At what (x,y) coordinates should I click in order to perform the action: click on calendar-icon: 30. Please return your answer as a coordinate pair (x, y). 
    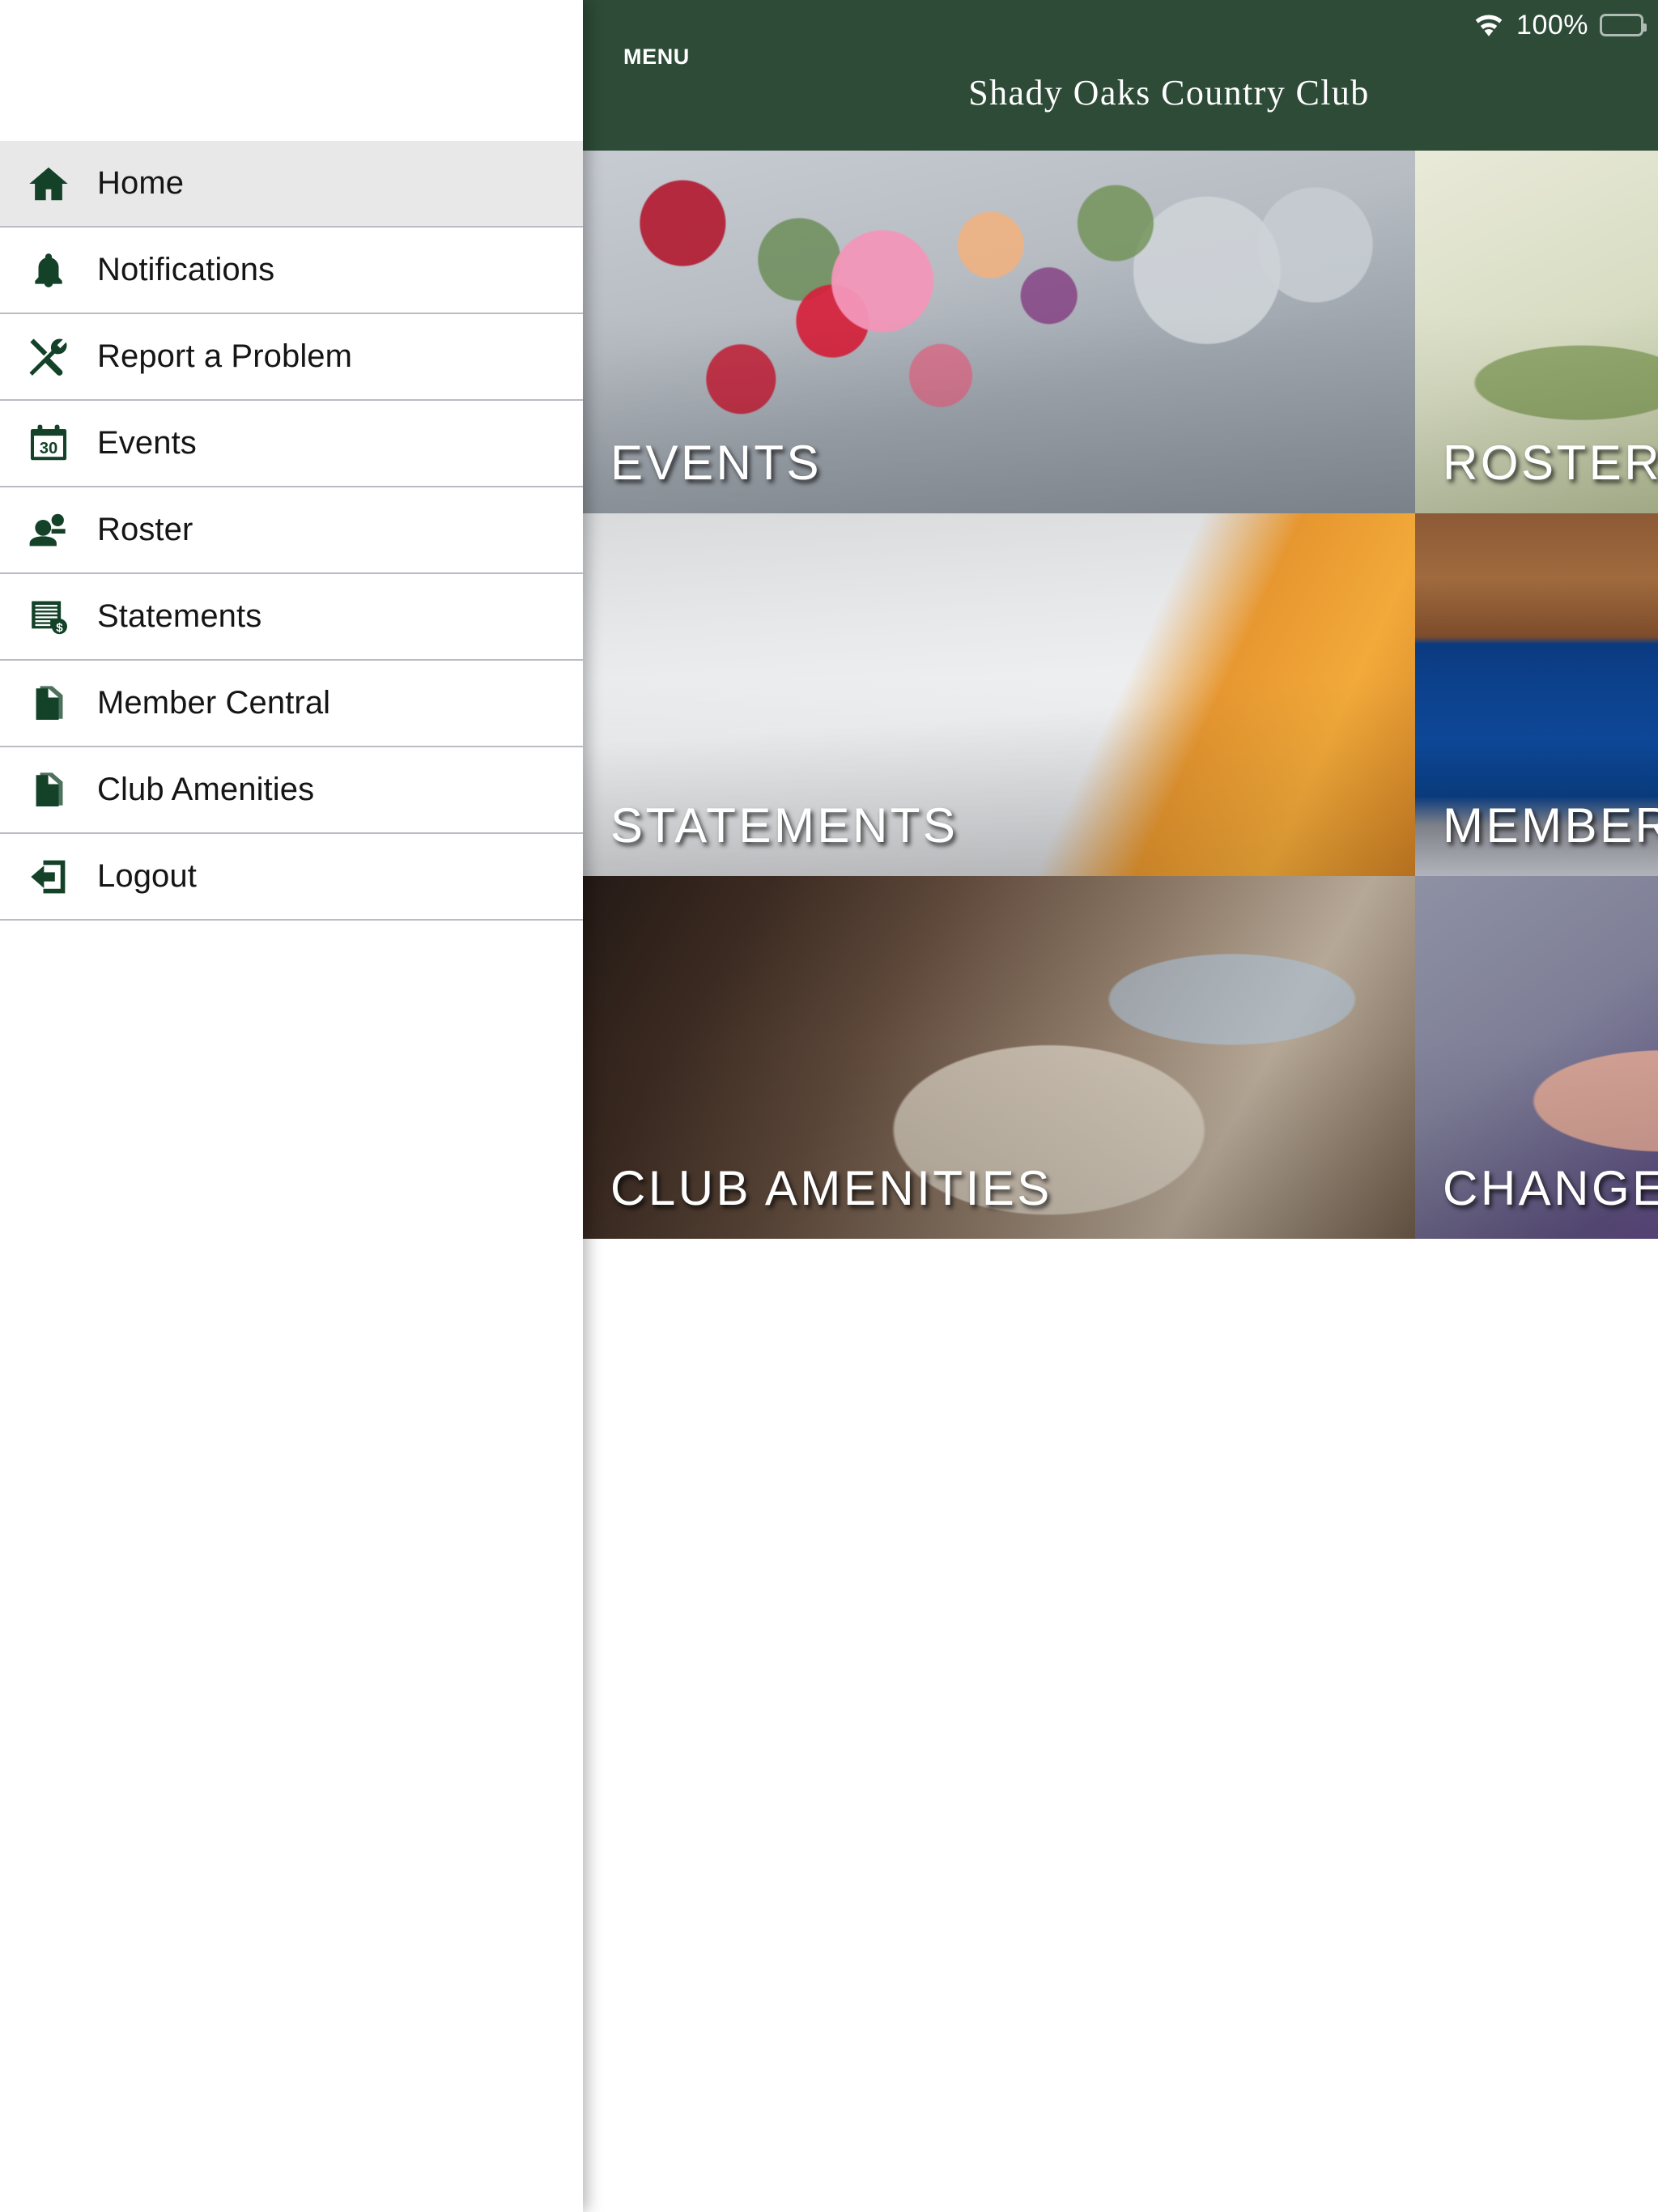
    Looking at the image, I should click on (48, 444).